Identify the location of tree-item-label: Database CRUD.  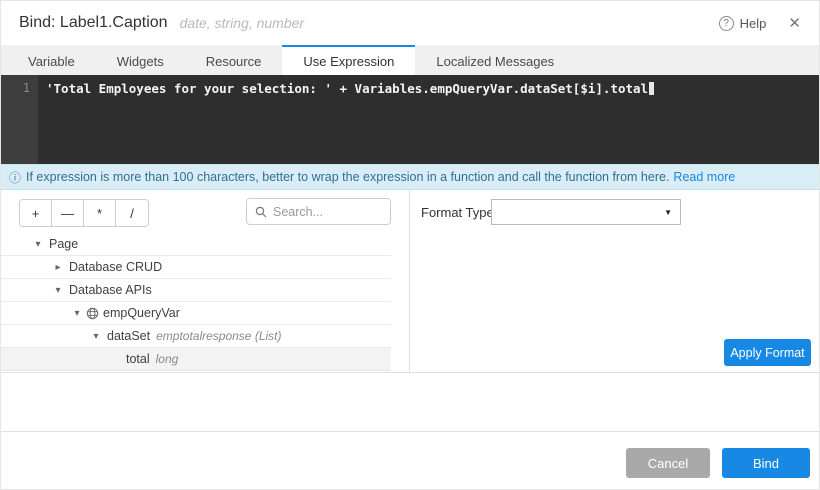
(116, 267).